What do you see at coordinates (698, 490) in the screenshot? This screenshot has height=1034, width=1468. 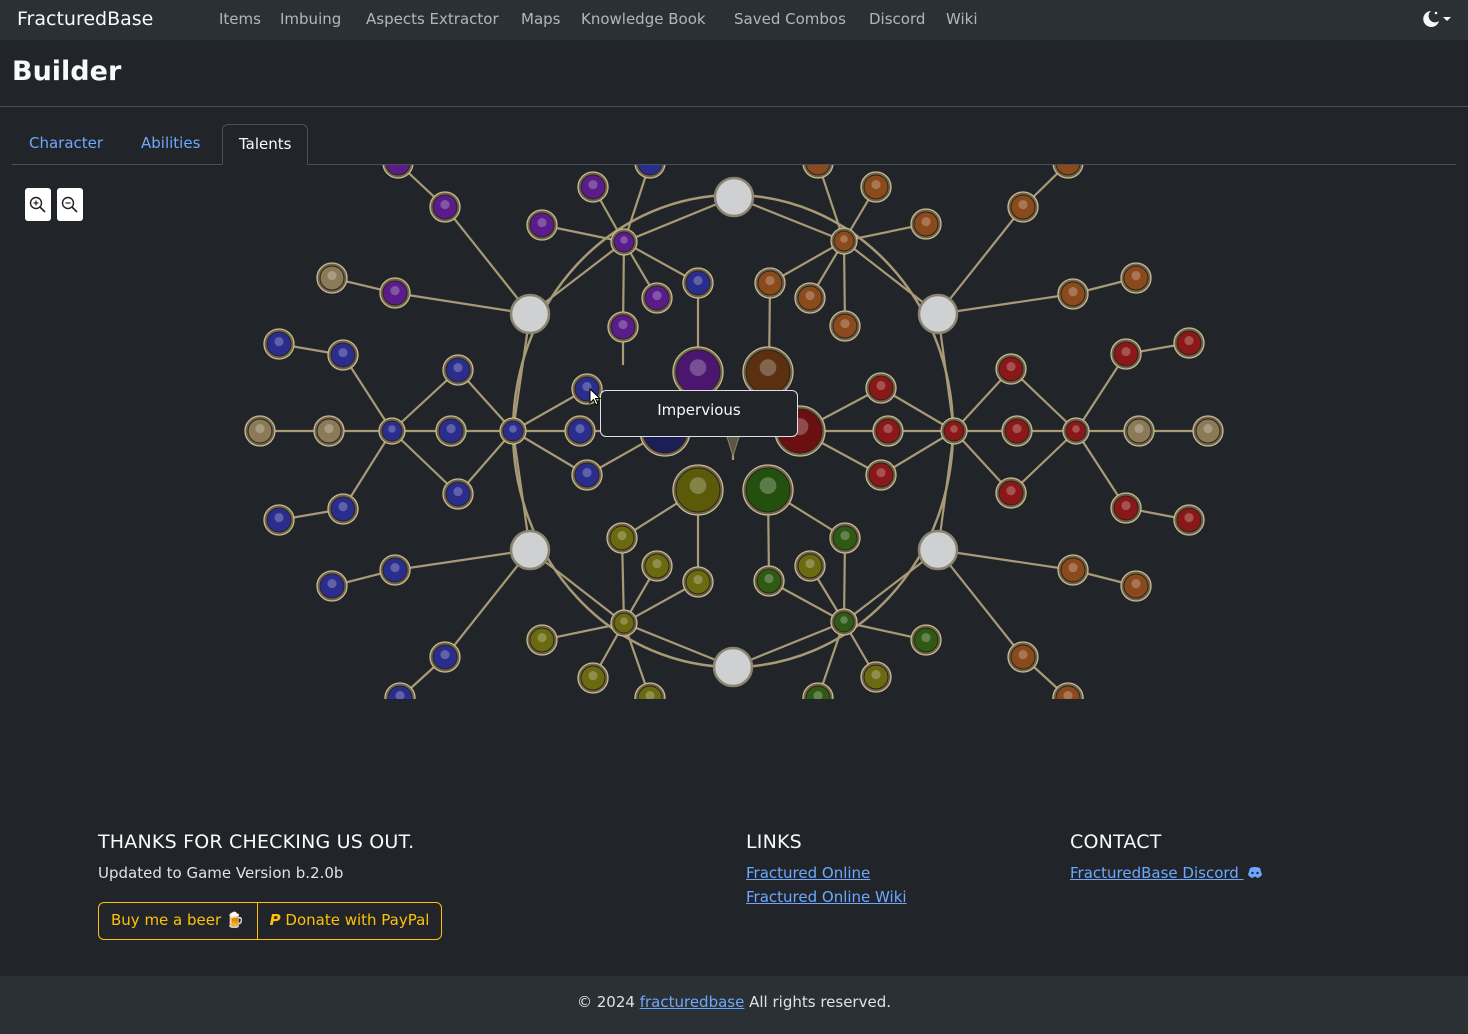 I see `attribute-node-yellow` at bounding box center [698, 490].